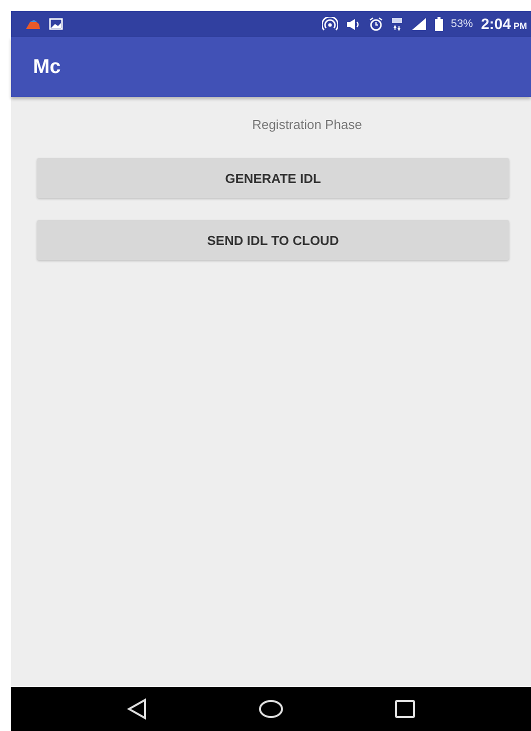 The width and height of the screenshot is (531, 731). I want to click on action-button: SEND IDL TO CLOUD, so click(273, 240).